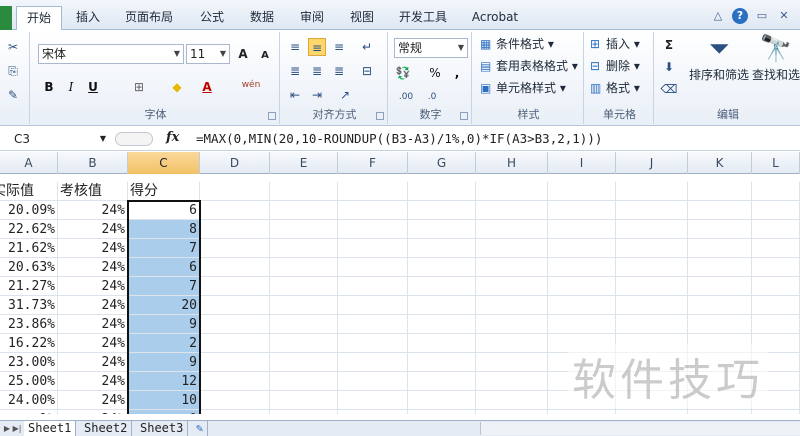 This screenshot has width=800, height=436. Describe the element at coordinates (29, 210) in the screenshot. I see `cell-actual: 20.09%` at that location.